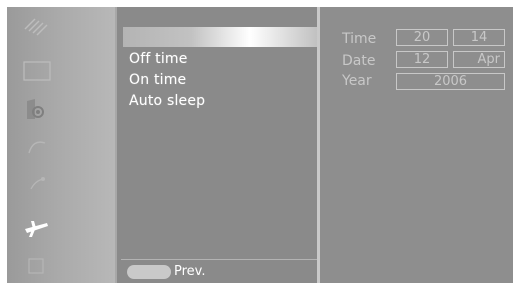 This screenshot has width=514, height=283. What do you see at coordinates (158, 59) in the screenshot?
I see `menu-item-off-time: Off time` at bounding box center [158, 59].